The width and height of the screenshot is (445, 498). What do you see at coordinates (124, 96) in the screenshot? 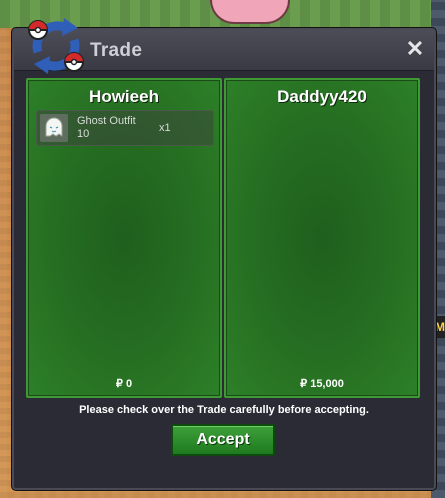
I see `my-player-name: Howieeh` at bounding box center [124, 96].